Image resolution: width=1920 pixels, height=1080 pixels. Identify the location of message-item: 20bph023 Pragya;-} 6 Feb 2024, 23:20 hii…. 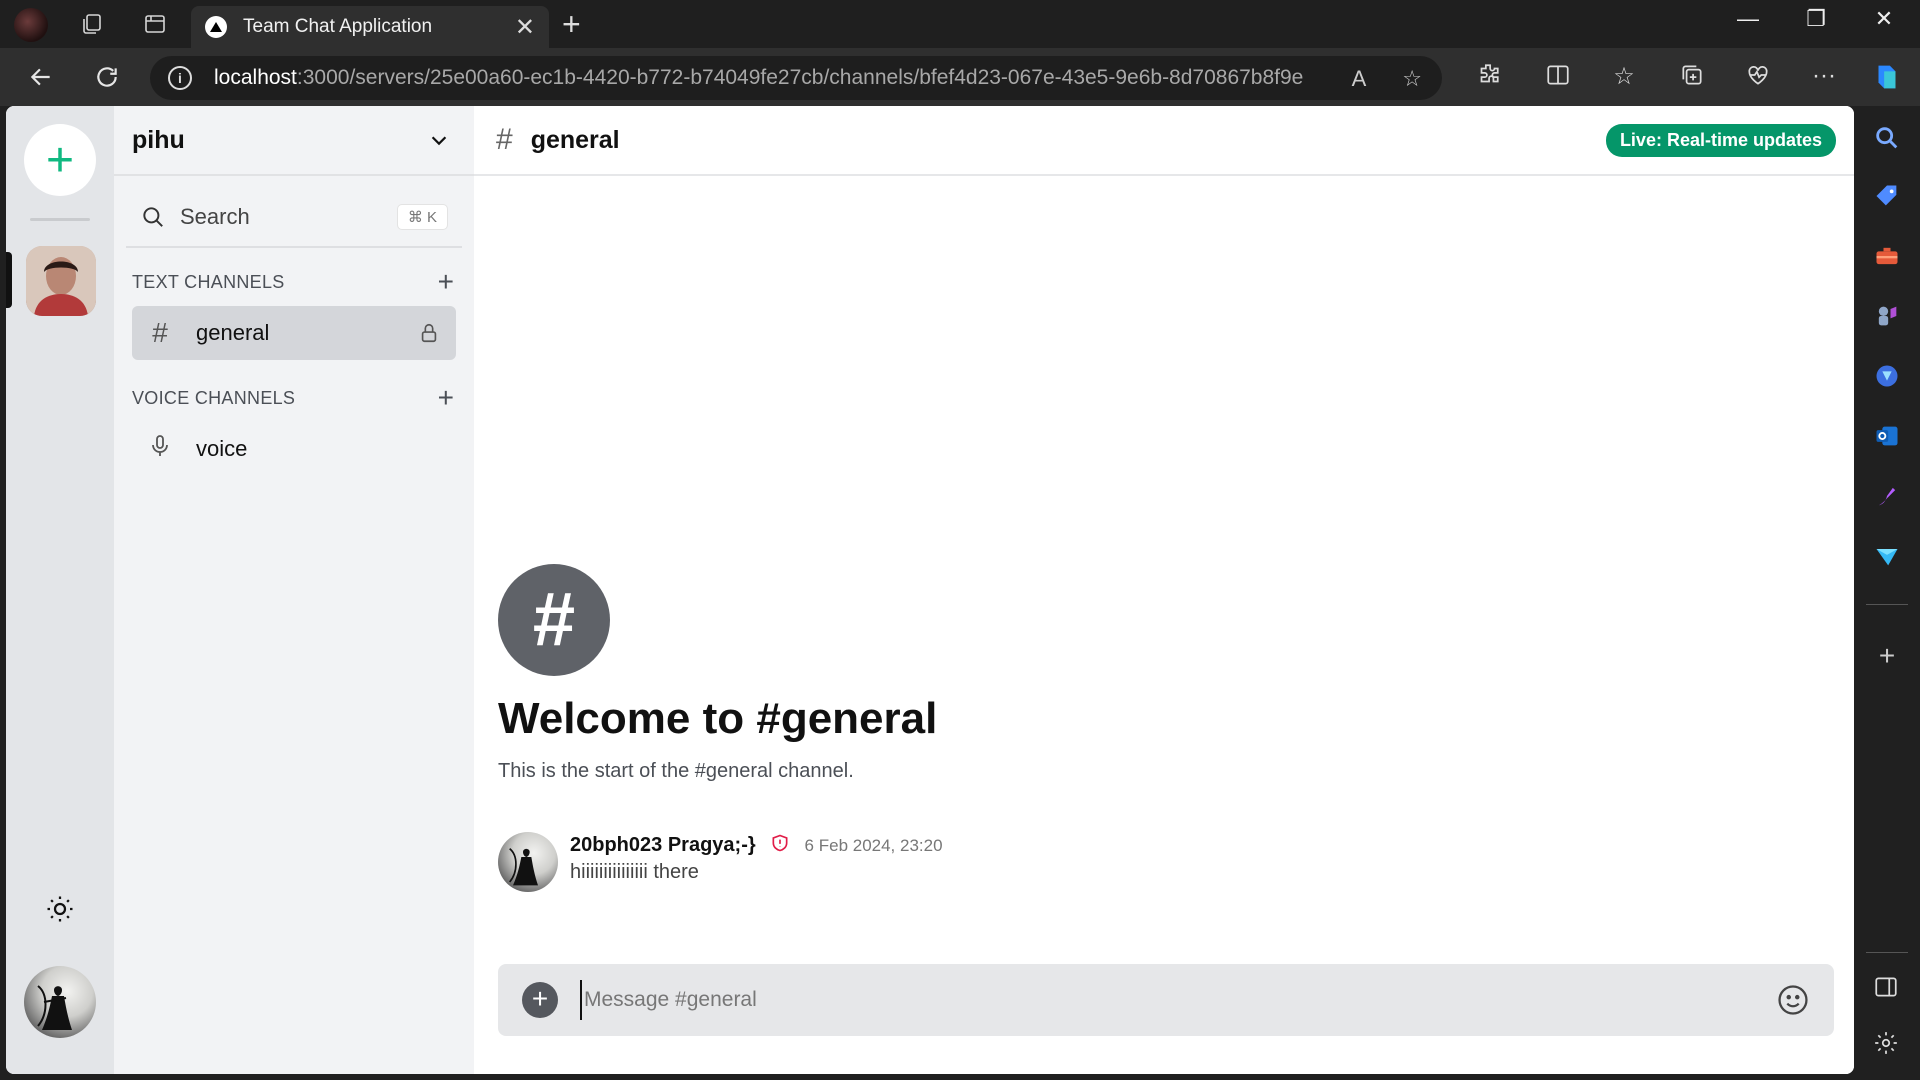
(720, 862).